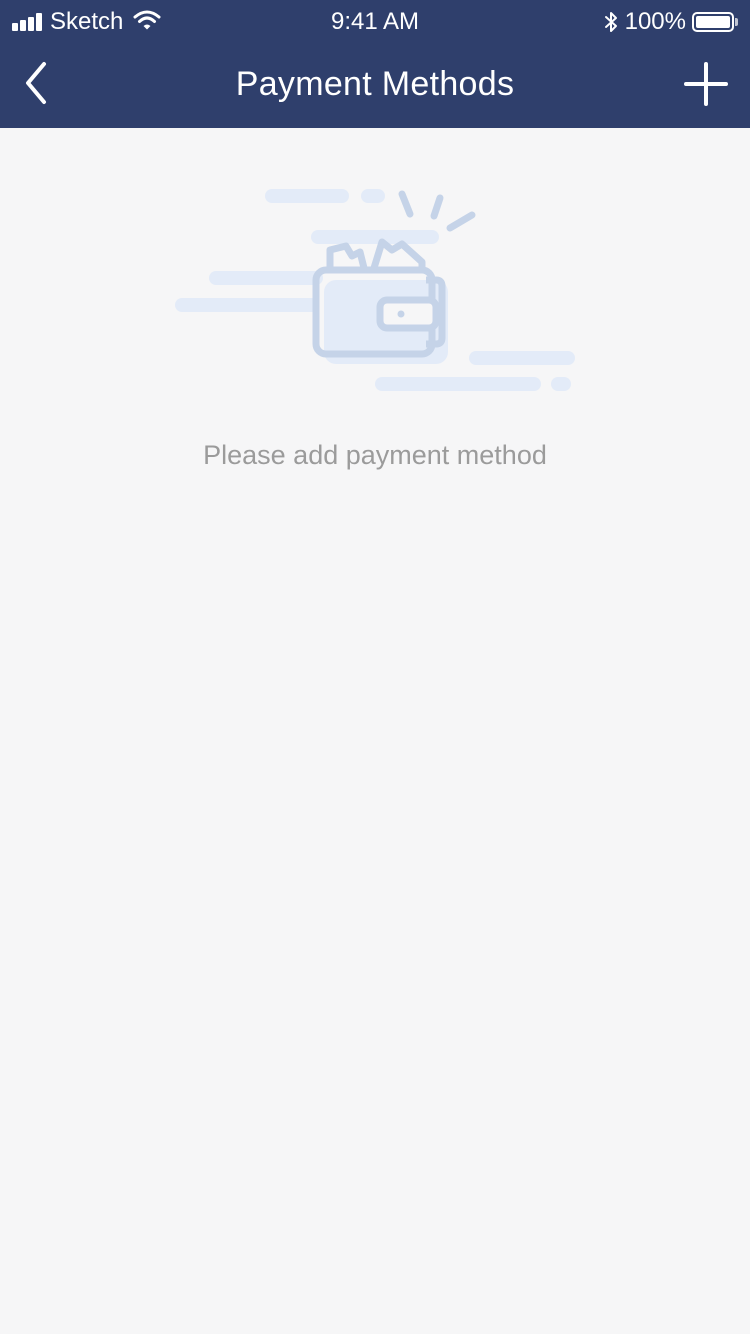  I want to click on page-title: Payment Methods, so click(375, 84).